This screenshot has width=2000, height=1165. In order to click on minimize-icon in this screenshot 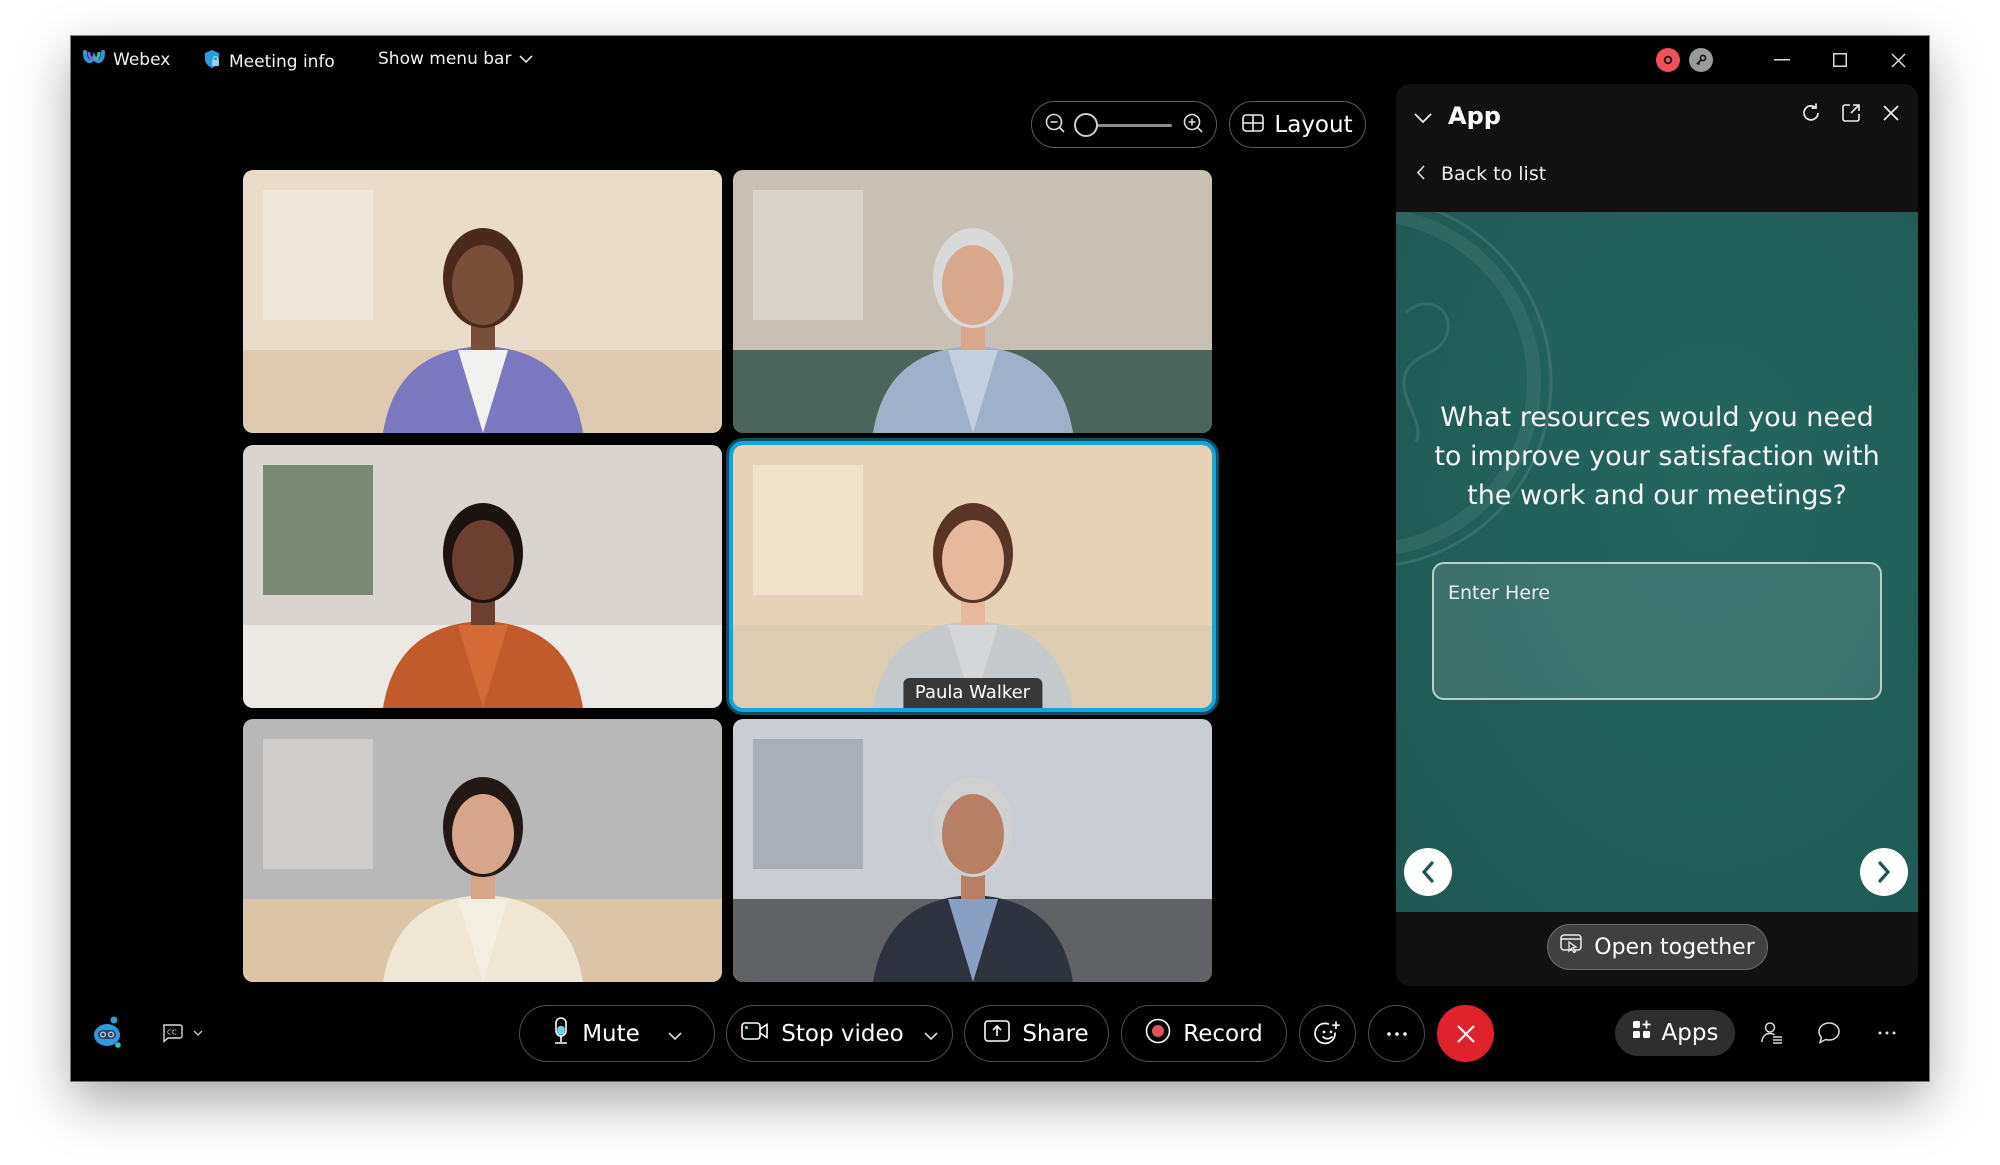, I will do `click(1782, 60)`.